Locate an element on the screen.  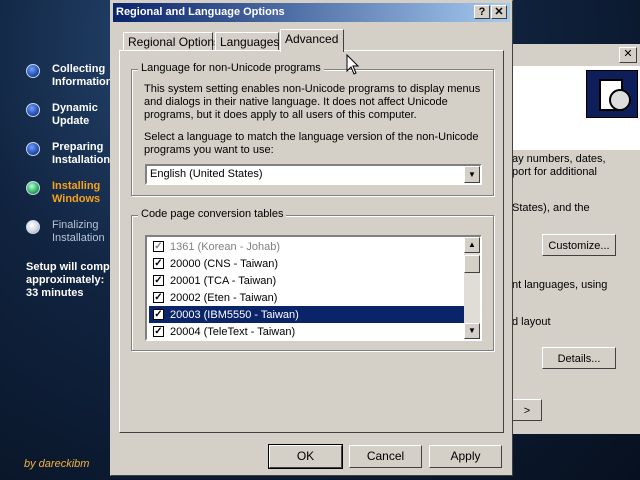
scroll-down-icon: ▼ is located at coordinates (472, 331).